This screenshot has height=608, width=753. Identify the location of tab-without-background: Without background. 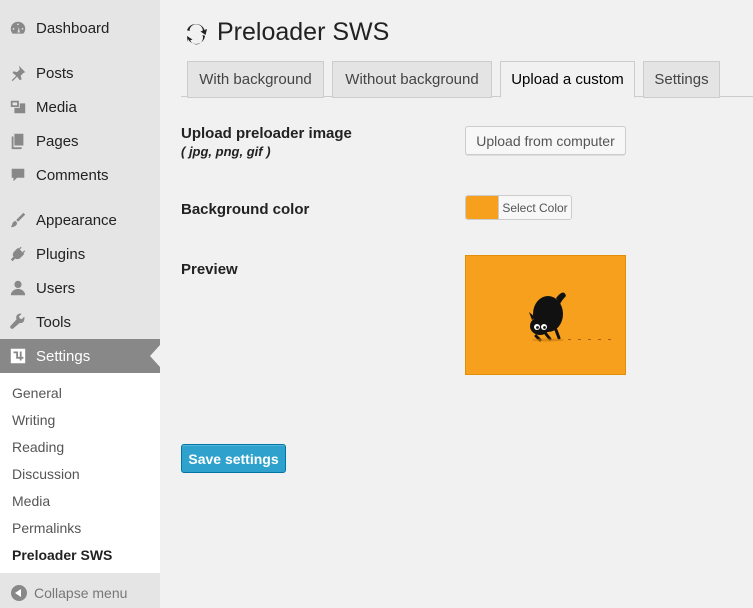
(412, 79).